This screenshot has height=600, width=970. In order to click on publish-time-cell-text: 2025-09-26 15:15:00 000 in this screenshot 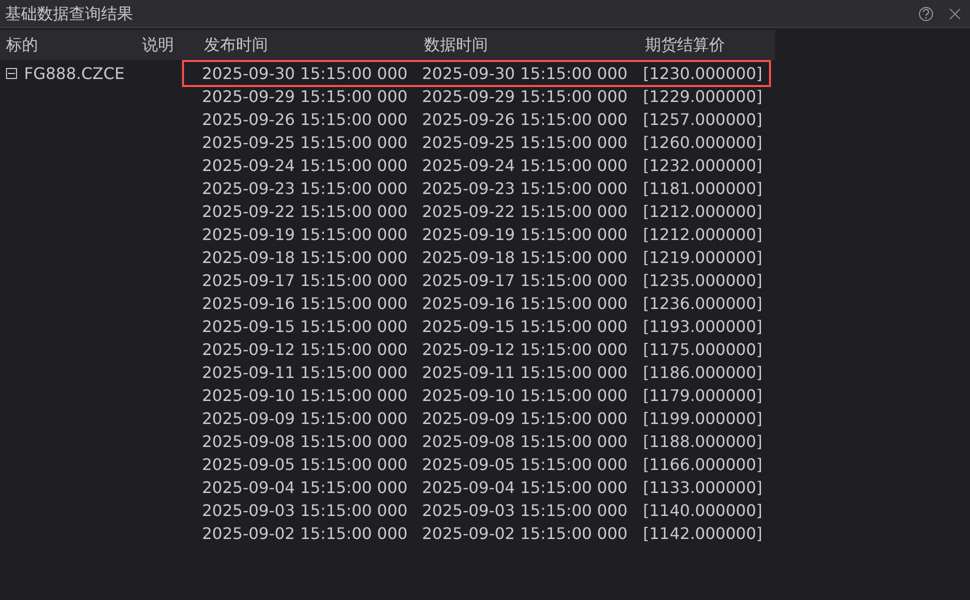, I will do `click(305, 119)`.